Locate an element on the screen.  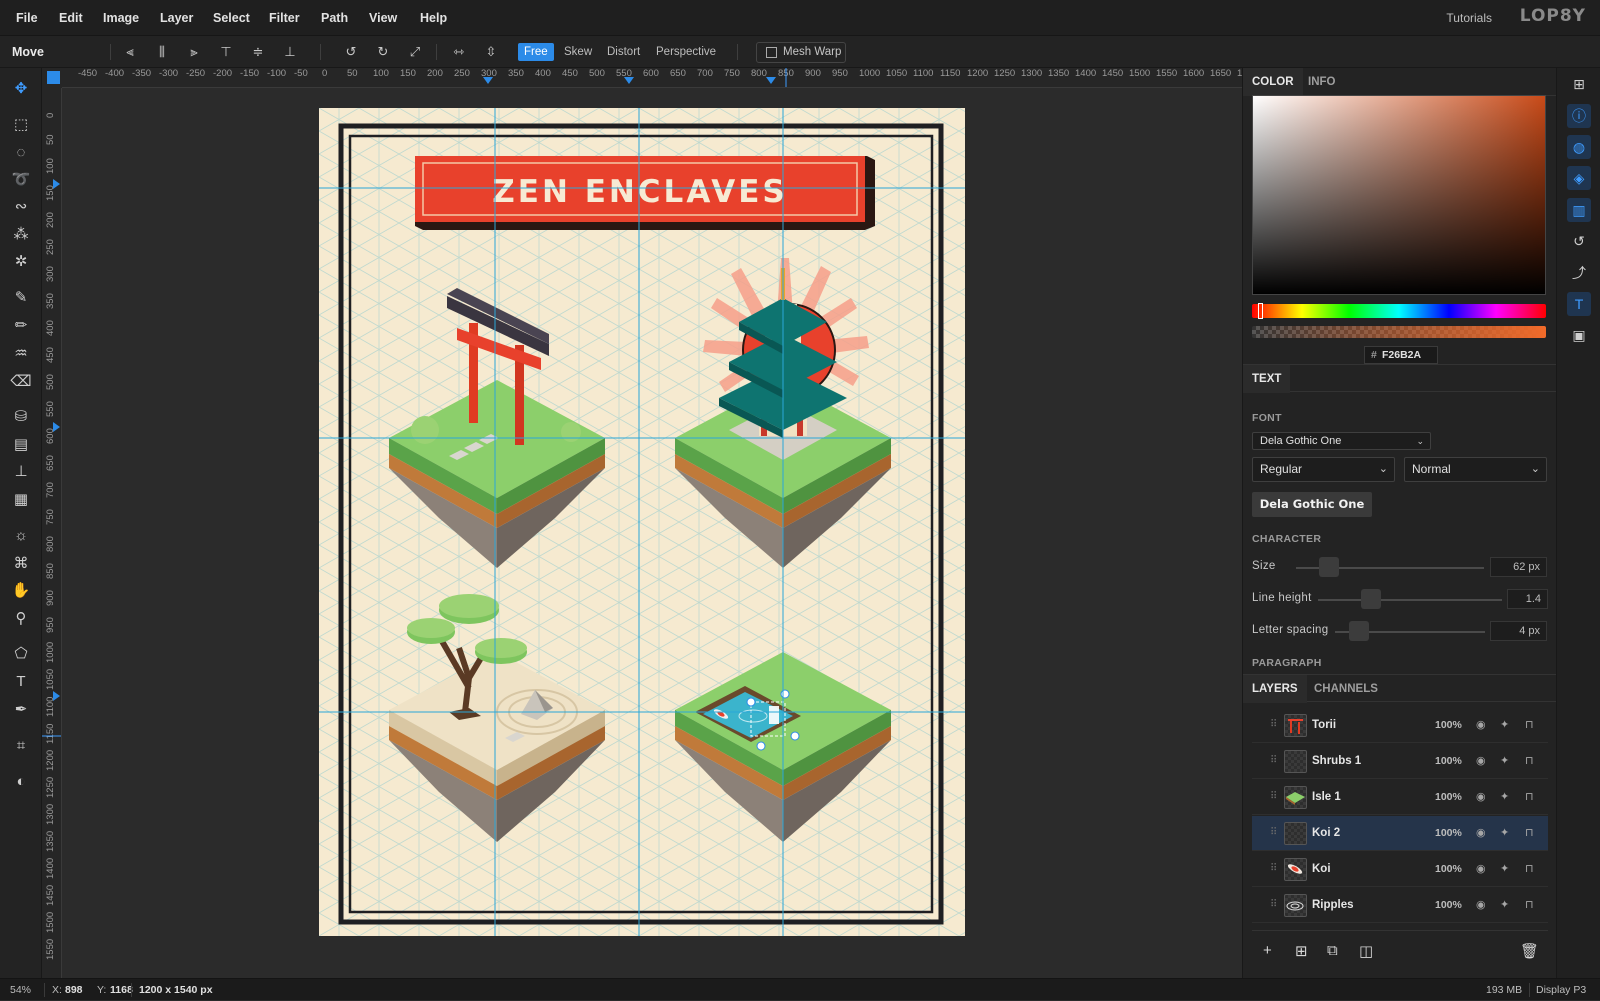
font-family-select: Dela Gothic One ⌄ is located at coordinates (1341, 441).